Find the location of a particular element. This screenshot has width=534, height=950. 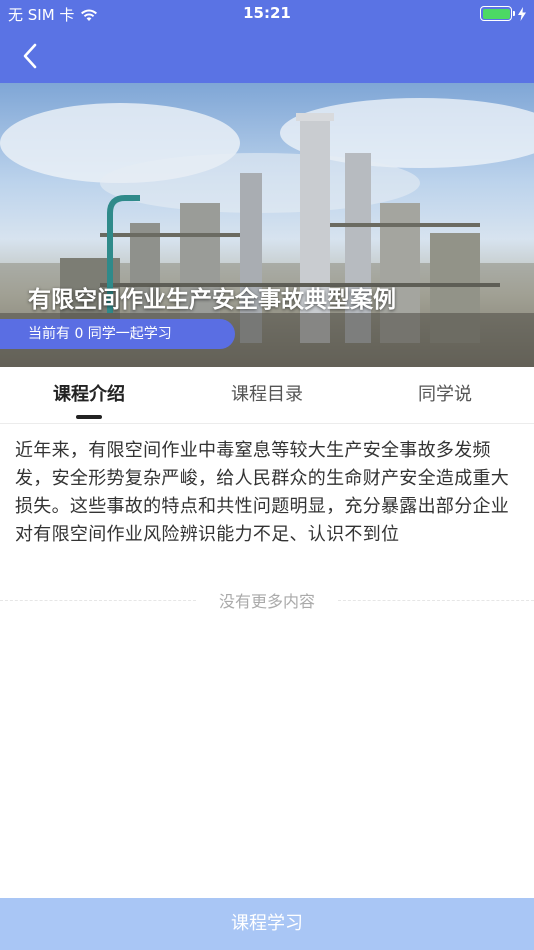

course-tabs: 课程介绍 课程目录 同学说 is located at coordinates (267, 395).